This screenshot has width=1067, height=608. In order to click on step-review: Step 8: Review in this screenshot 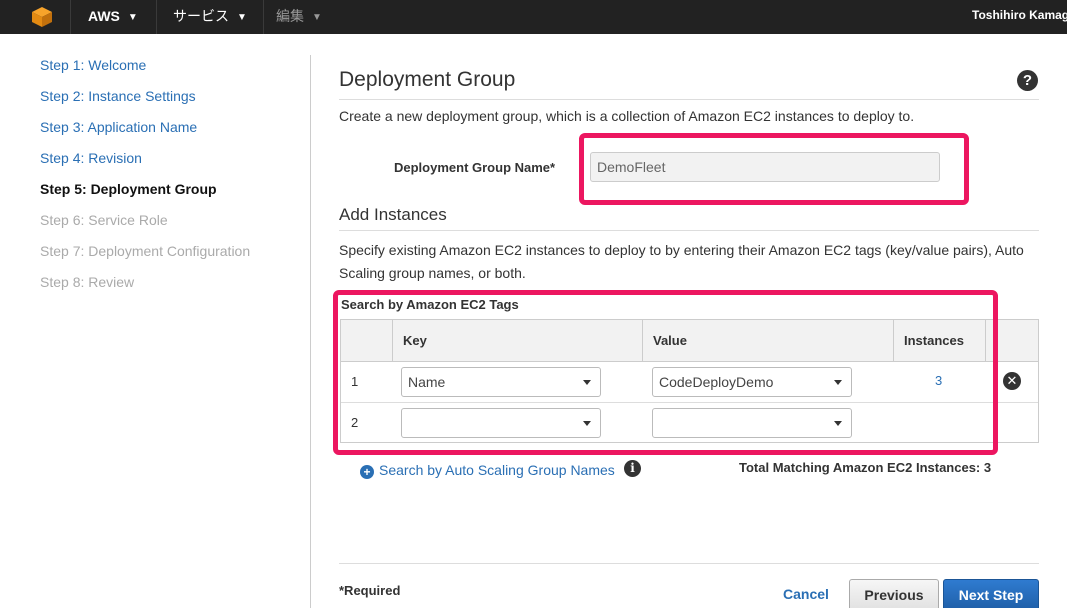, I will do `click(87, 282)`.